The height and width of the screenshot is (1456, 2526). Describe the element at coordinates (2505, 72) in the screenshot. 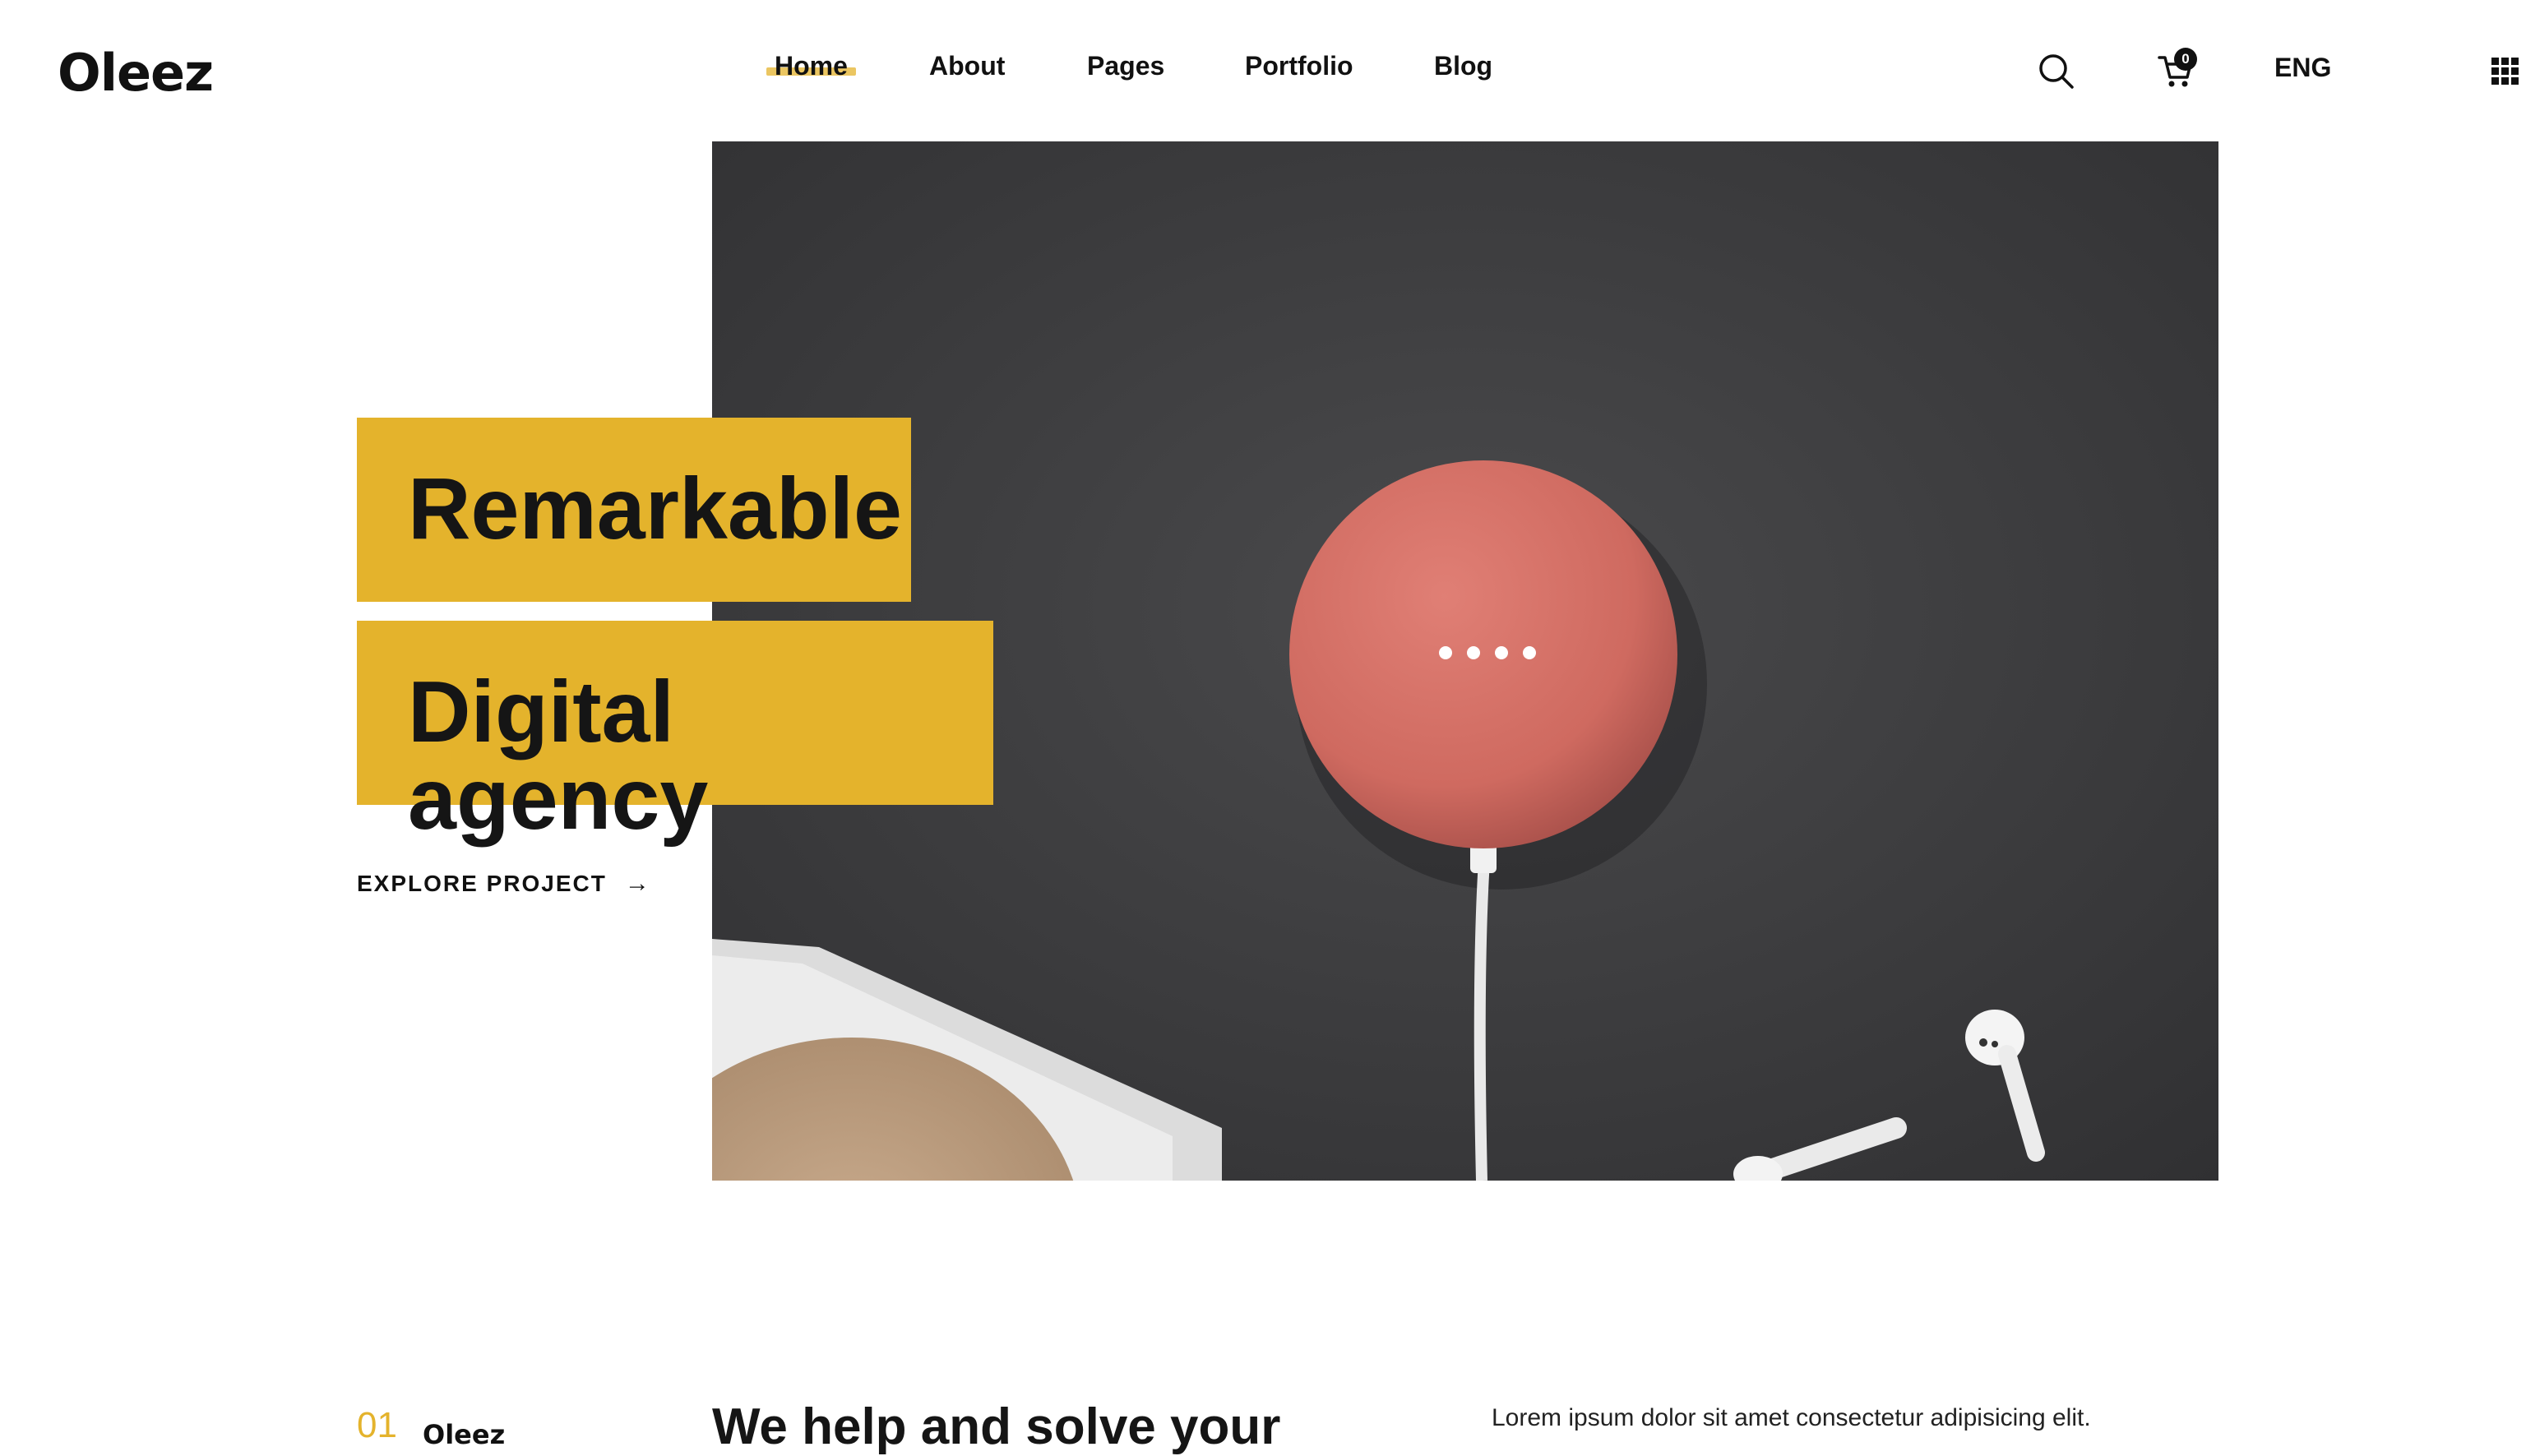

I see `grid-menu-icon` at that location.